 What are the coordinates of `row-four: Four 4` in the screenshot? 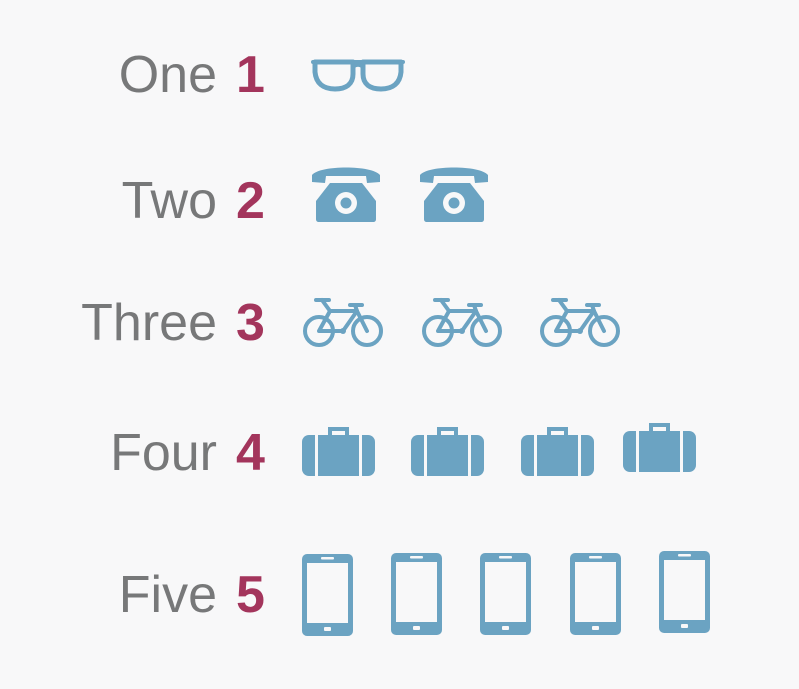 It's located at (399, 450).